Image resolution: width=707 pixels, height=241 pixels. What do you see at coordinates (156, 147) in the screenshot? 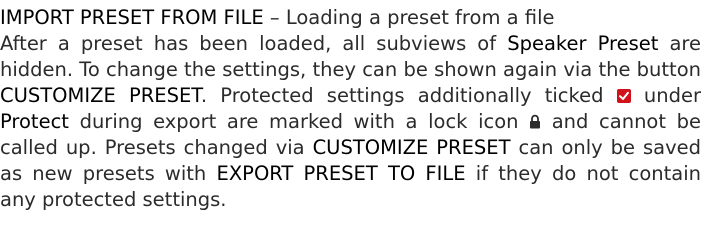
I see `text-run: called up. Presets changed via` at bounding box center [156, 147].